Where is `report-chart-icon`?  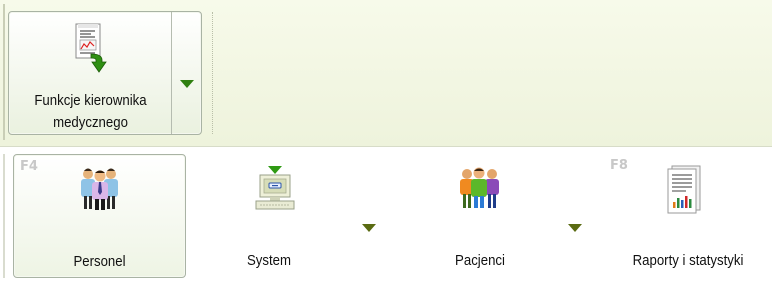 report-chart-icon is located at coordinates (684, 189).